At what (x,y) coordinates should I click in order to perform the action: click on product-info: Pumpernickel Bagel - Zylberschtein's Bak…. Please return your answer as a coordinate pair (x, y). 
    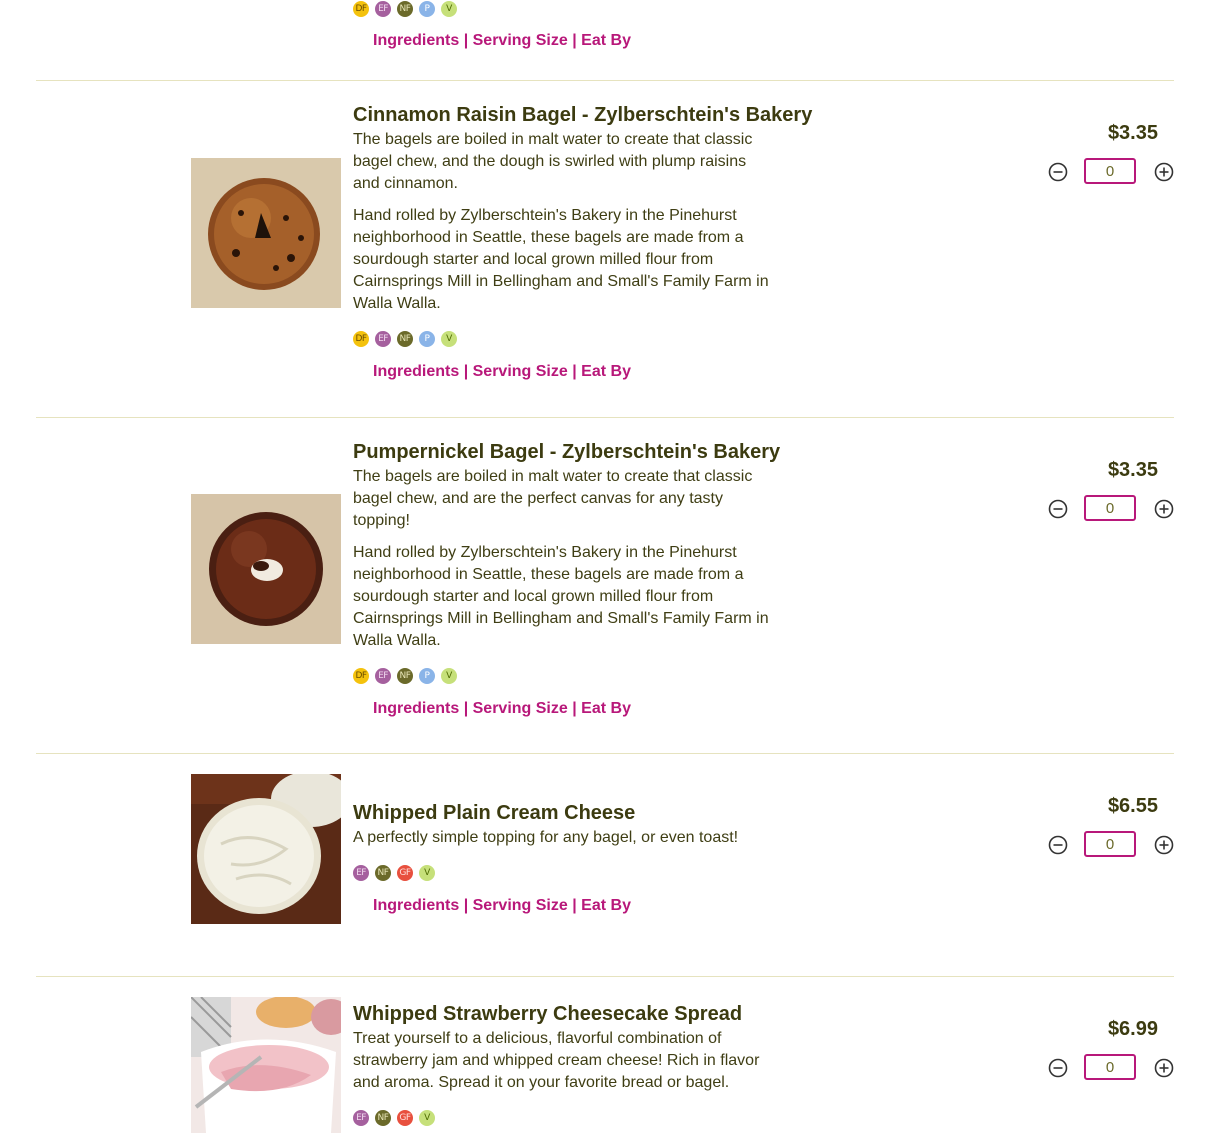
    Looking at the image, I should click on (566, 579).